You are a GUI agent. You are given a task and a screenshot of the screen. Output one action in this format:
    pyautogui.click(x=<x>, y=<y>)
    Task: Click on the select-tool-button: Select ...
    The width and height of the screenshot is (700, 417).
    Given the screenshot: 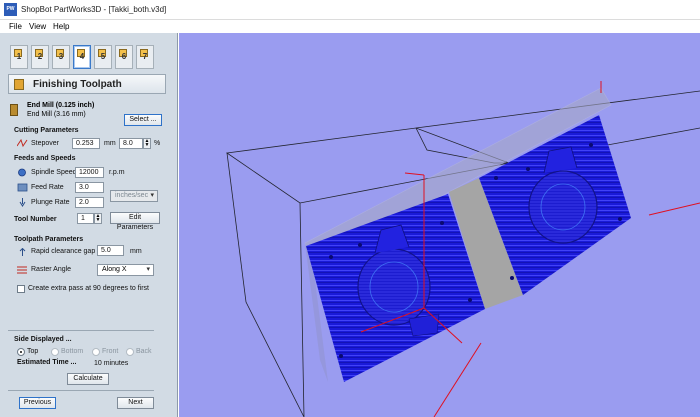 What is the action you would take?
    pyautogui.click(x=143, y=120)
    